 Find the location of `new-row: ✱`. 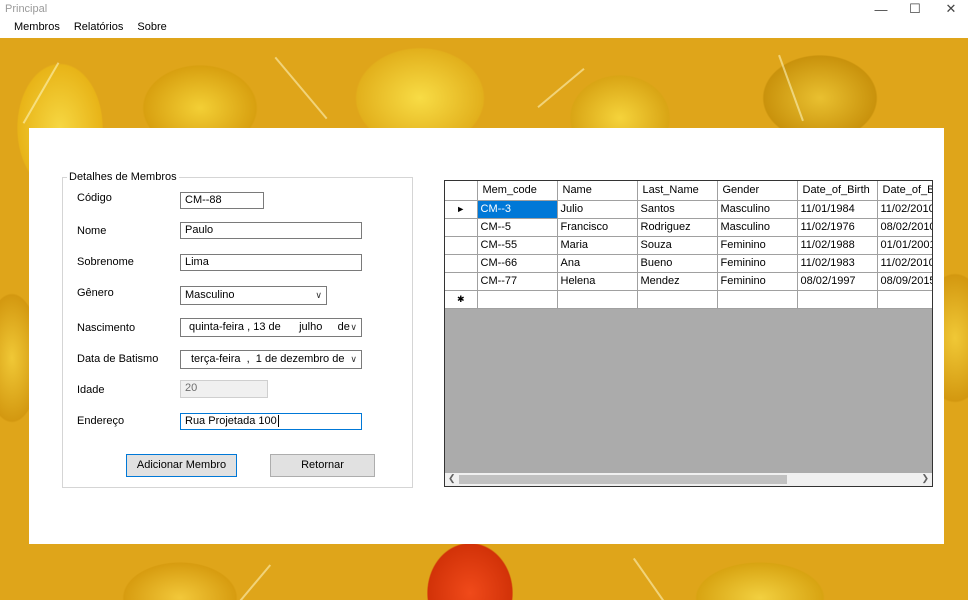

new-row: ✱ is located at coordinates (688, 299).